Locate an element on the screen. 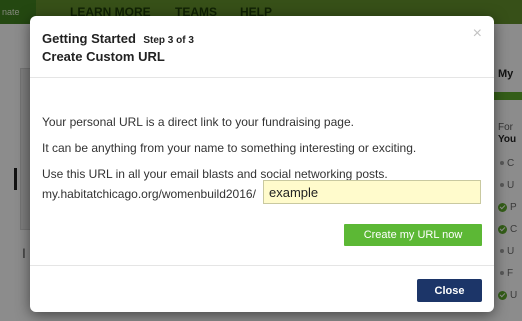 The image size is (522, 321). close-icon: × is located at coordinates (477, 34).